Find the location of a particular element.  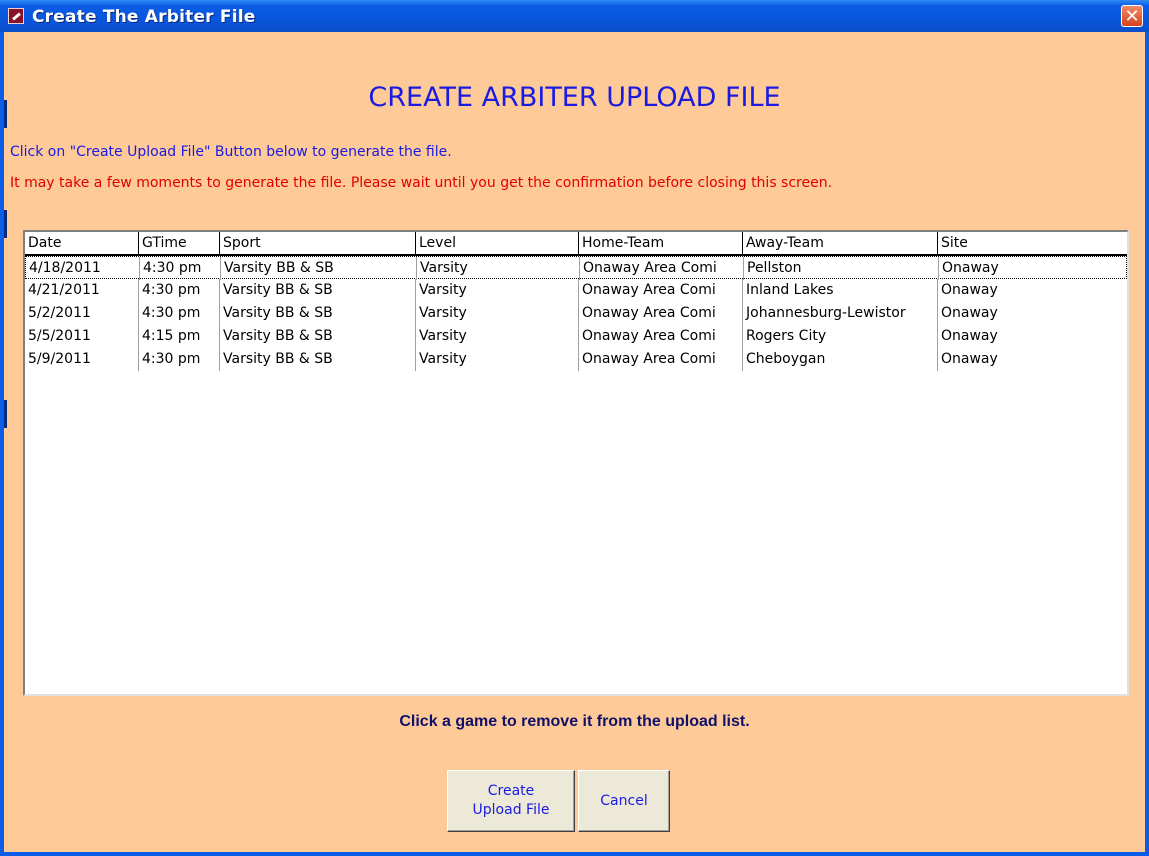

create-upload-file-button: Create Upload File is located at coordinates (511, 801).